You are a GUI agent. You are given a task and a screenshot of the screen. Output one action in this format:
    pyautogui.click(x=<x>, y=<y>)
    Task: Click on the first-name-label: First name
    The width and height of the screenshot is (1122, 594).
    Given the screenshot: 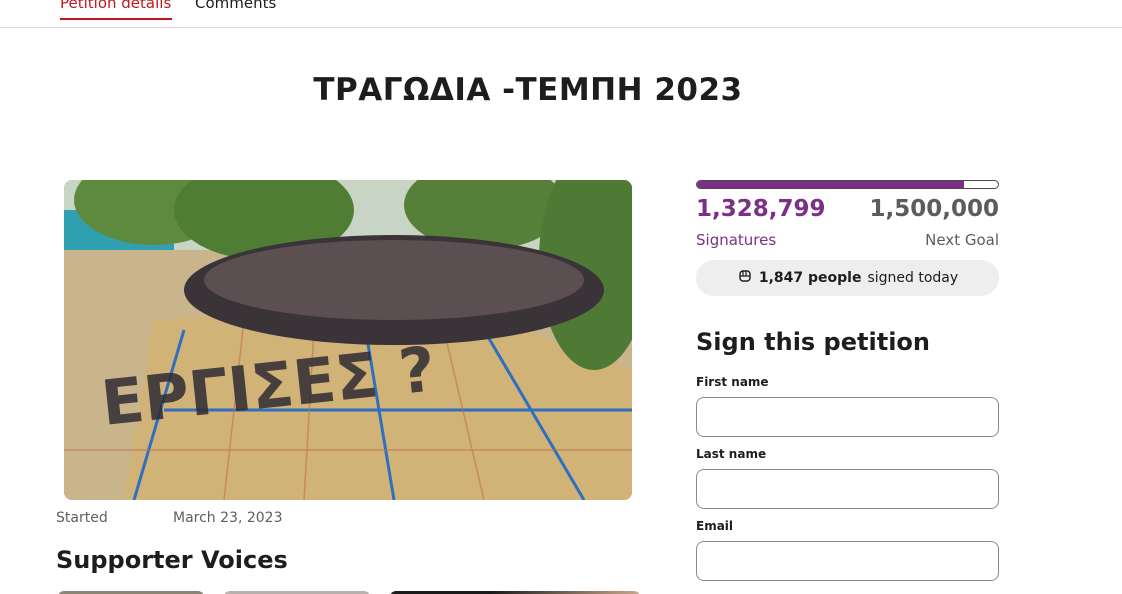 What is the action you would take?
    pyautogui.click(x=732, y=382)
    